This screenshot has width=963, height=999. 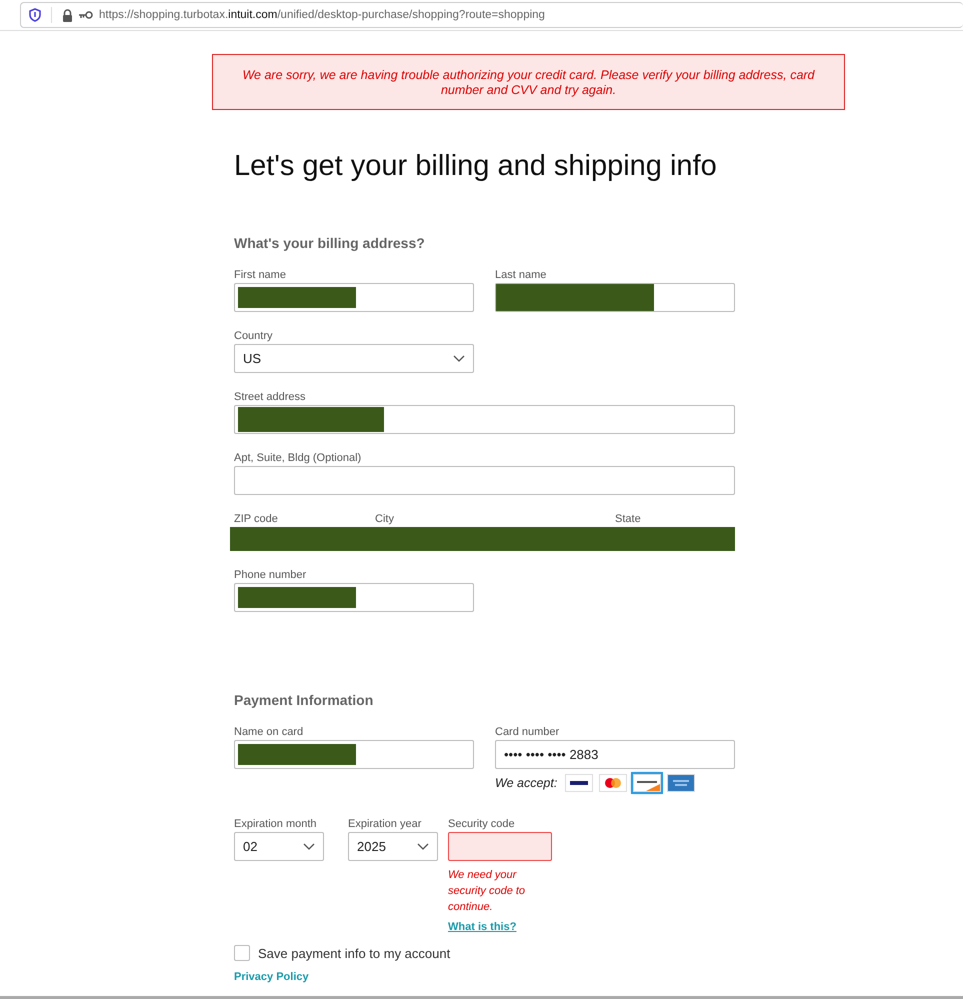 I want to click on checkbox, so click(x=242, y=953).